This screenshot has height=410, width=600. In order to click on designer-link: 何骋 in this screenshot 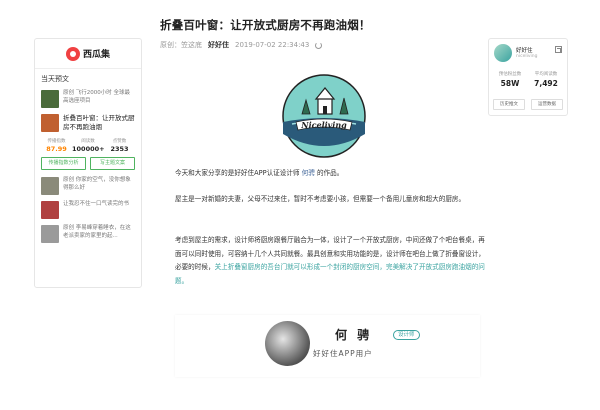, I will do `click(308, 173)`.